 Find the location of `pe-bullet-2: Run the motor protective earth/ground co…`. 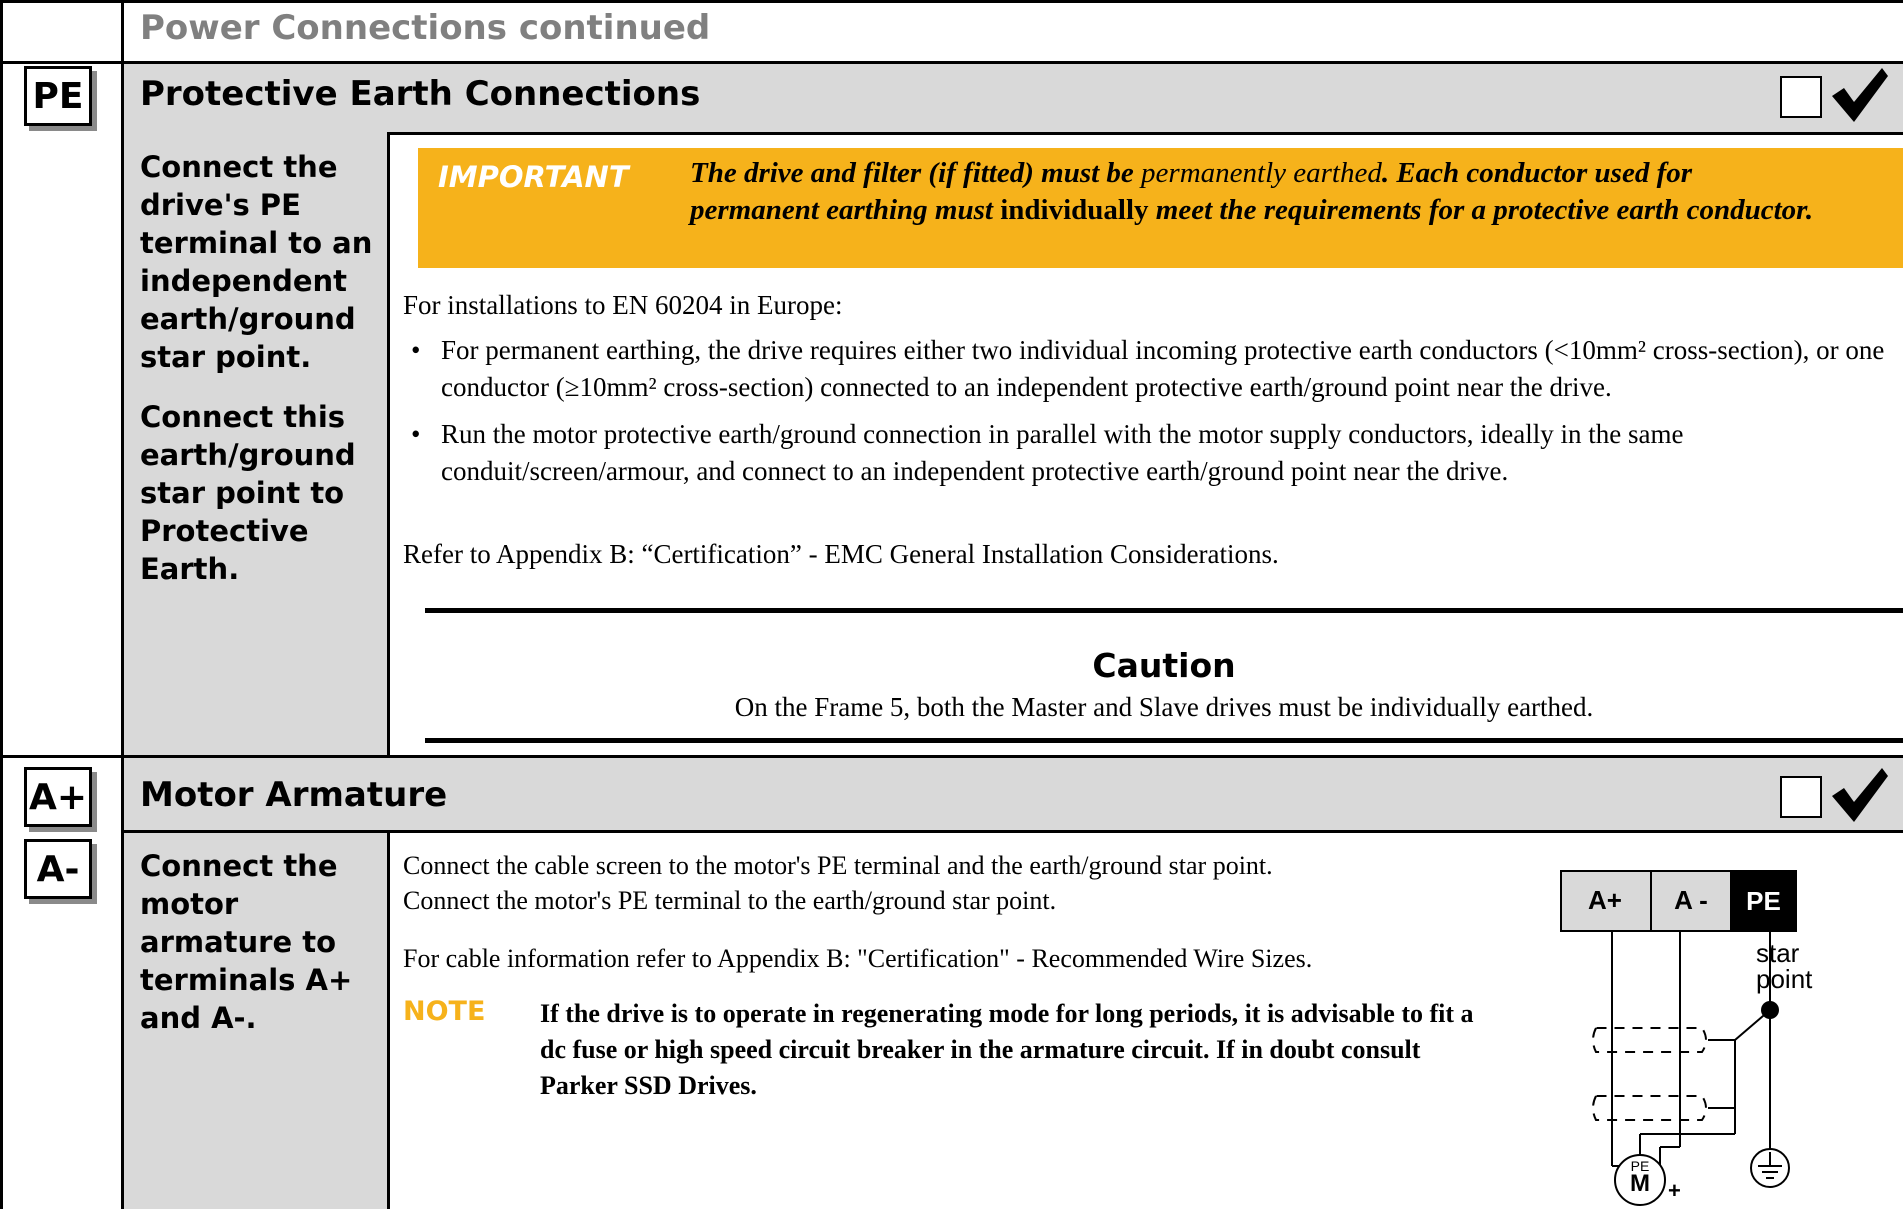

pe-bullet-2: Run the motor protective earth/ground co… is located at coordinates (1148, 453).